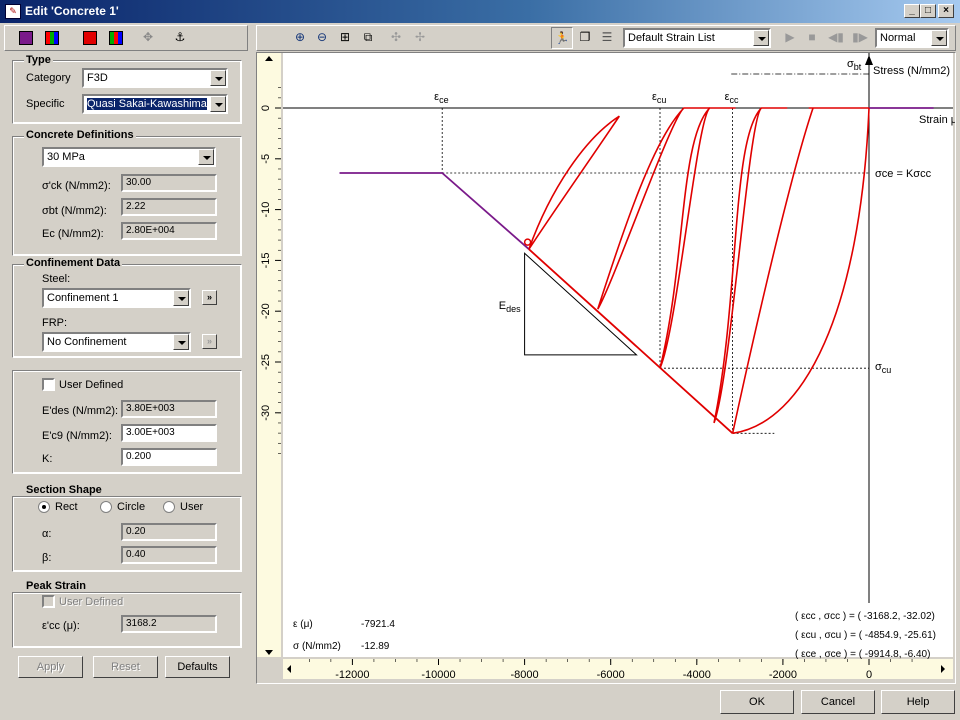 The width and height of the screenshot is (960, 720). I want to click on ecc-label: ε'cc (μ):, so click(61, 626).